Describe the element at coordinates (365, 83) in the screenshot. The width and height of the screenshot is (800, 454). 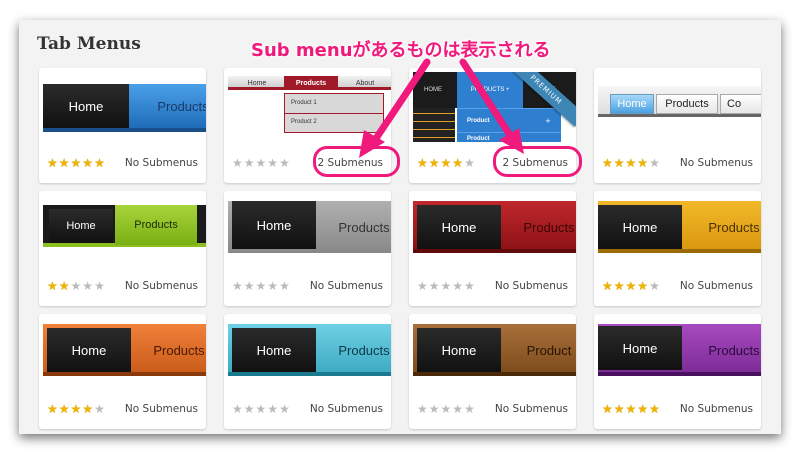
I see `tab-about: About` at that location.